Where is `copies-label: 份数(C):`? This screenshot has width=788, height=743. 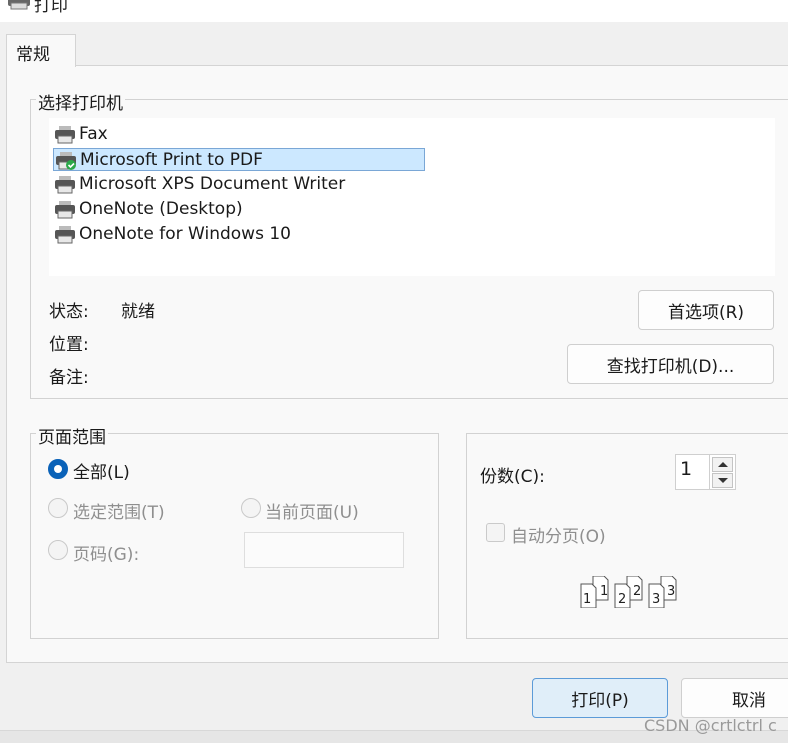 copies-label: 份数(C): is located at coordinates (512, 477).